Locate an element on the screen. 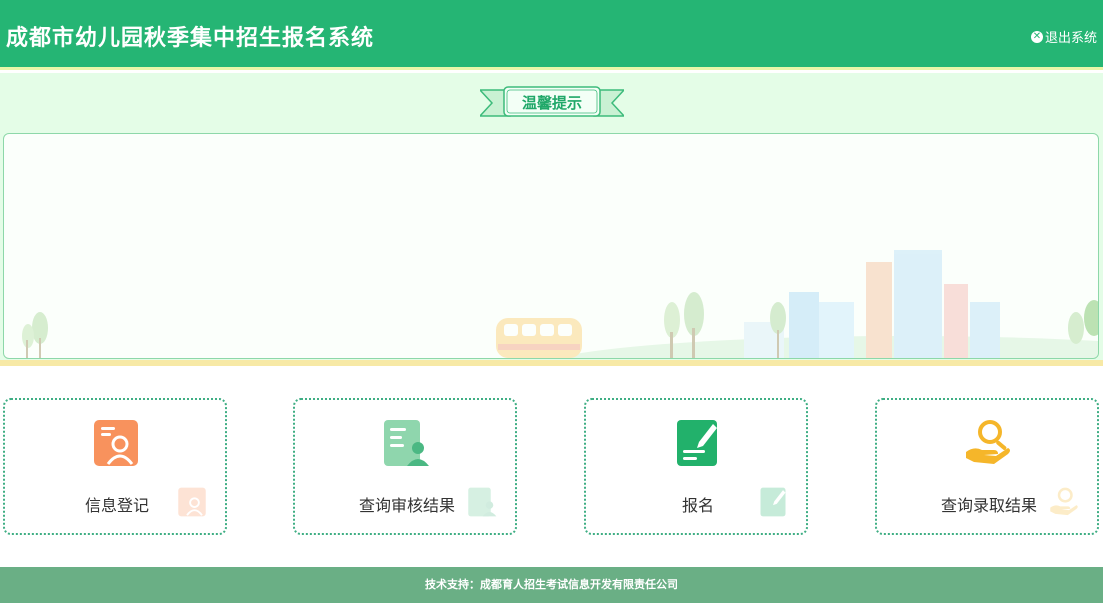  card-register: 报名 is located at coordinates (696, 466).